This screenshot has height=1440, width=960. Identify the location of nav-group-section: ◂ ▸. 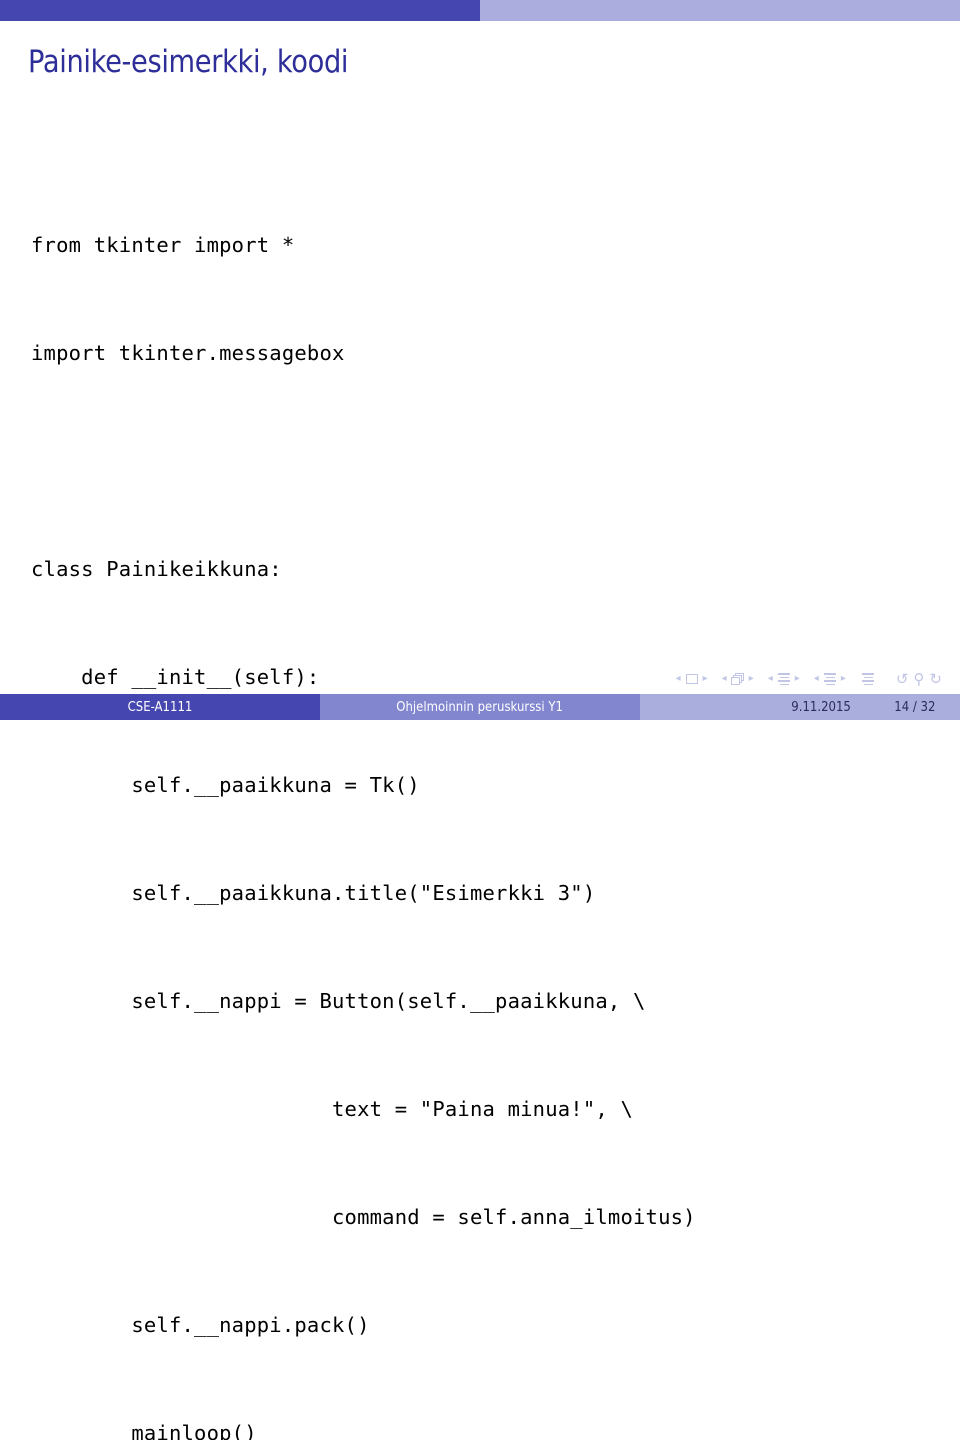
(830, 679).